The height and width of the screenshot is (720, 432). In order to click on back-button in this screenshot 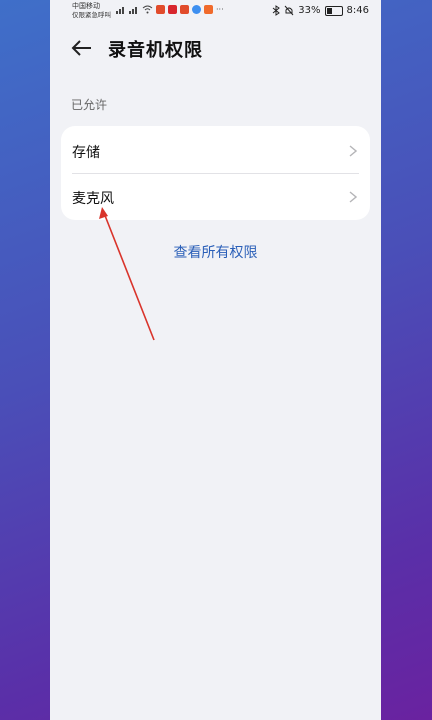, I will do `click(82, 48)`.